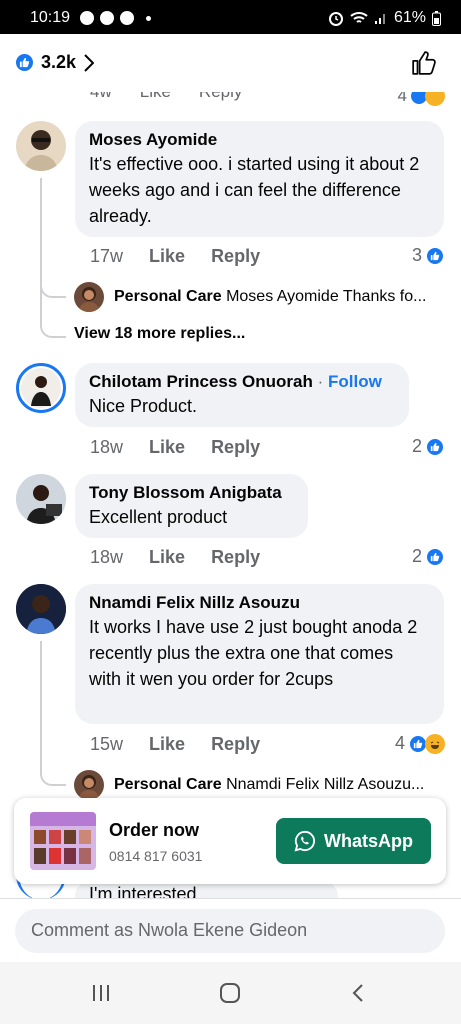 The height and width of the screenshot is (1024, 461). What do you see at coordinates (424, 63) in the screenshot?
I see `thumbs-up-icon` at bounding box center [424, 63].